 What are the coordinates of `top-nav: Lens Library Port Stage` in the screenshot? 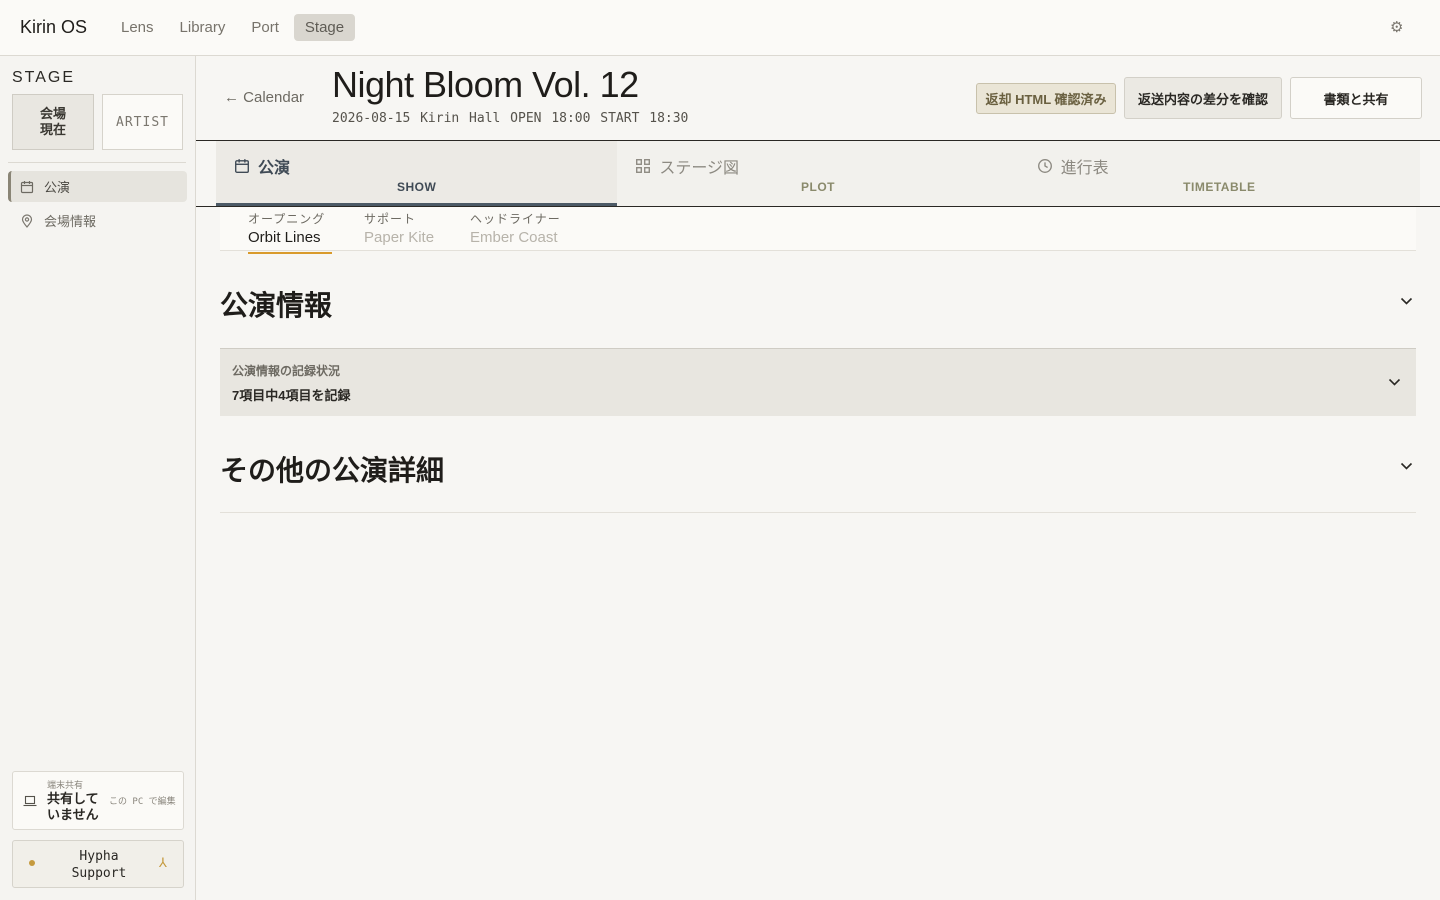 It's located at (233, 27).